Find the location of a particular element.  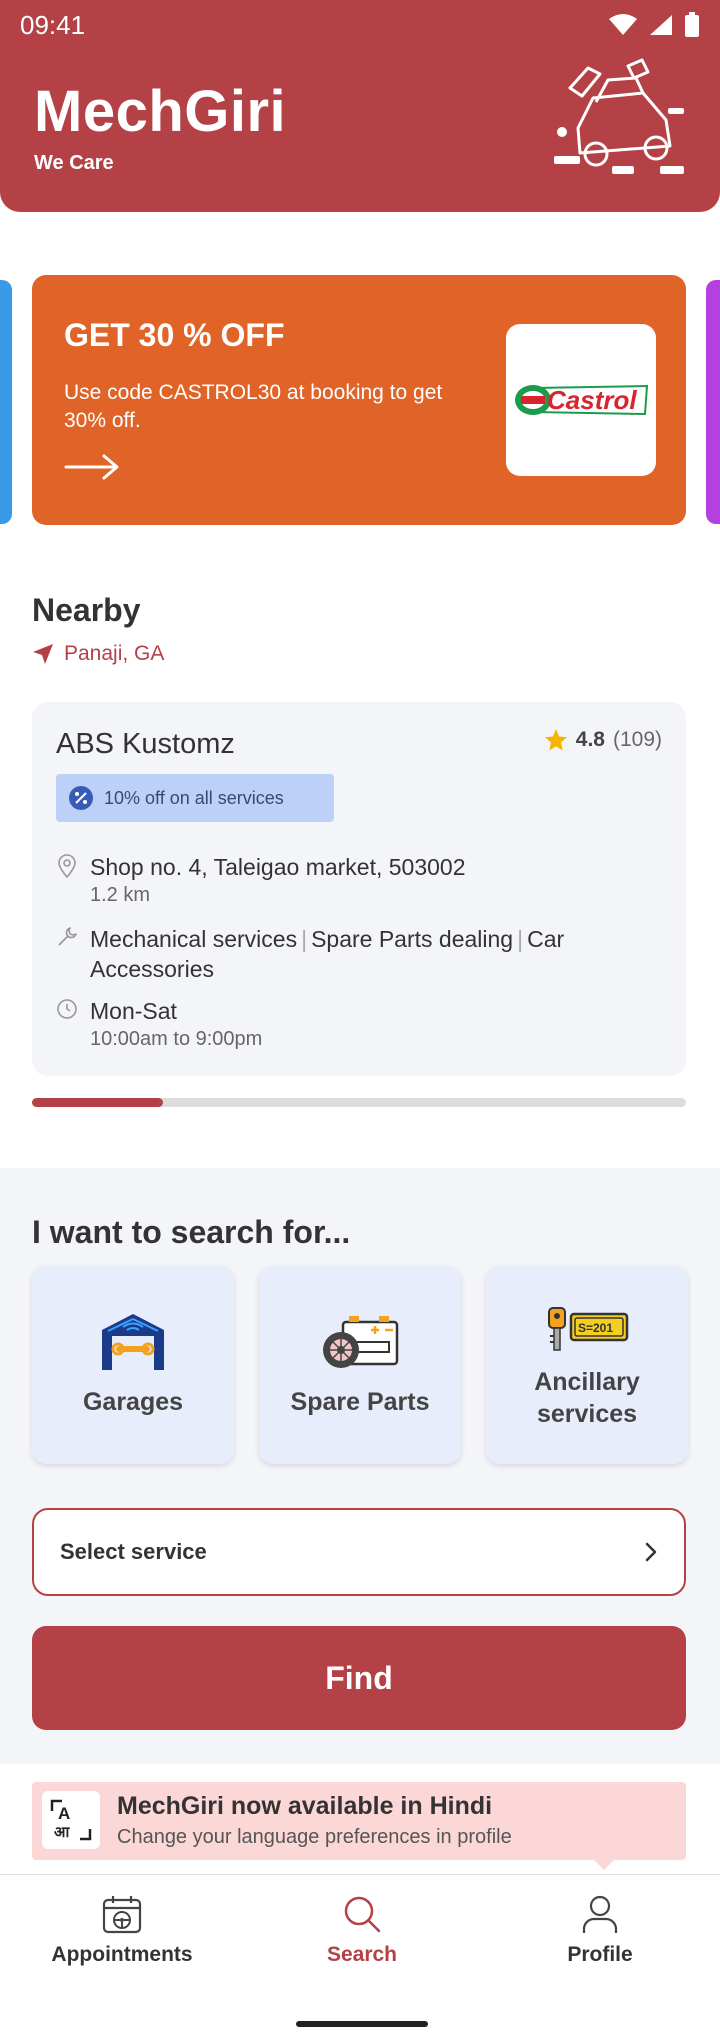

bottom-navigation: Appointments Search Profile is located at coordinates (360, 1958).